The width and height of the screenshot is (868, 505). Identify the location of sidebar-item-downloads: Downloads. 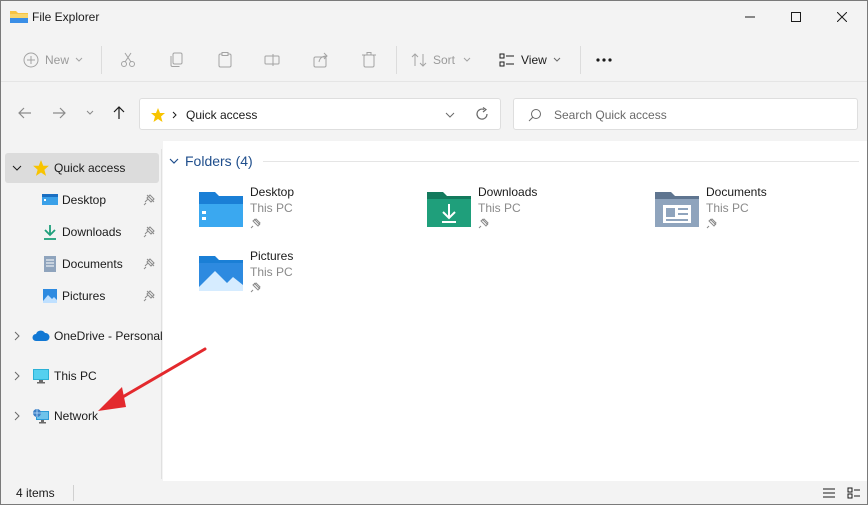
(82, 232).